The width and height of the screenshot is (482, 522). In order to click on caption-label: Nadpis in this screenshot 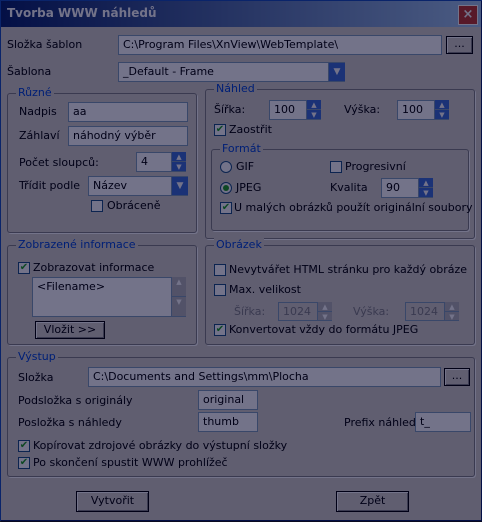, I will do `click(38, 111)`.